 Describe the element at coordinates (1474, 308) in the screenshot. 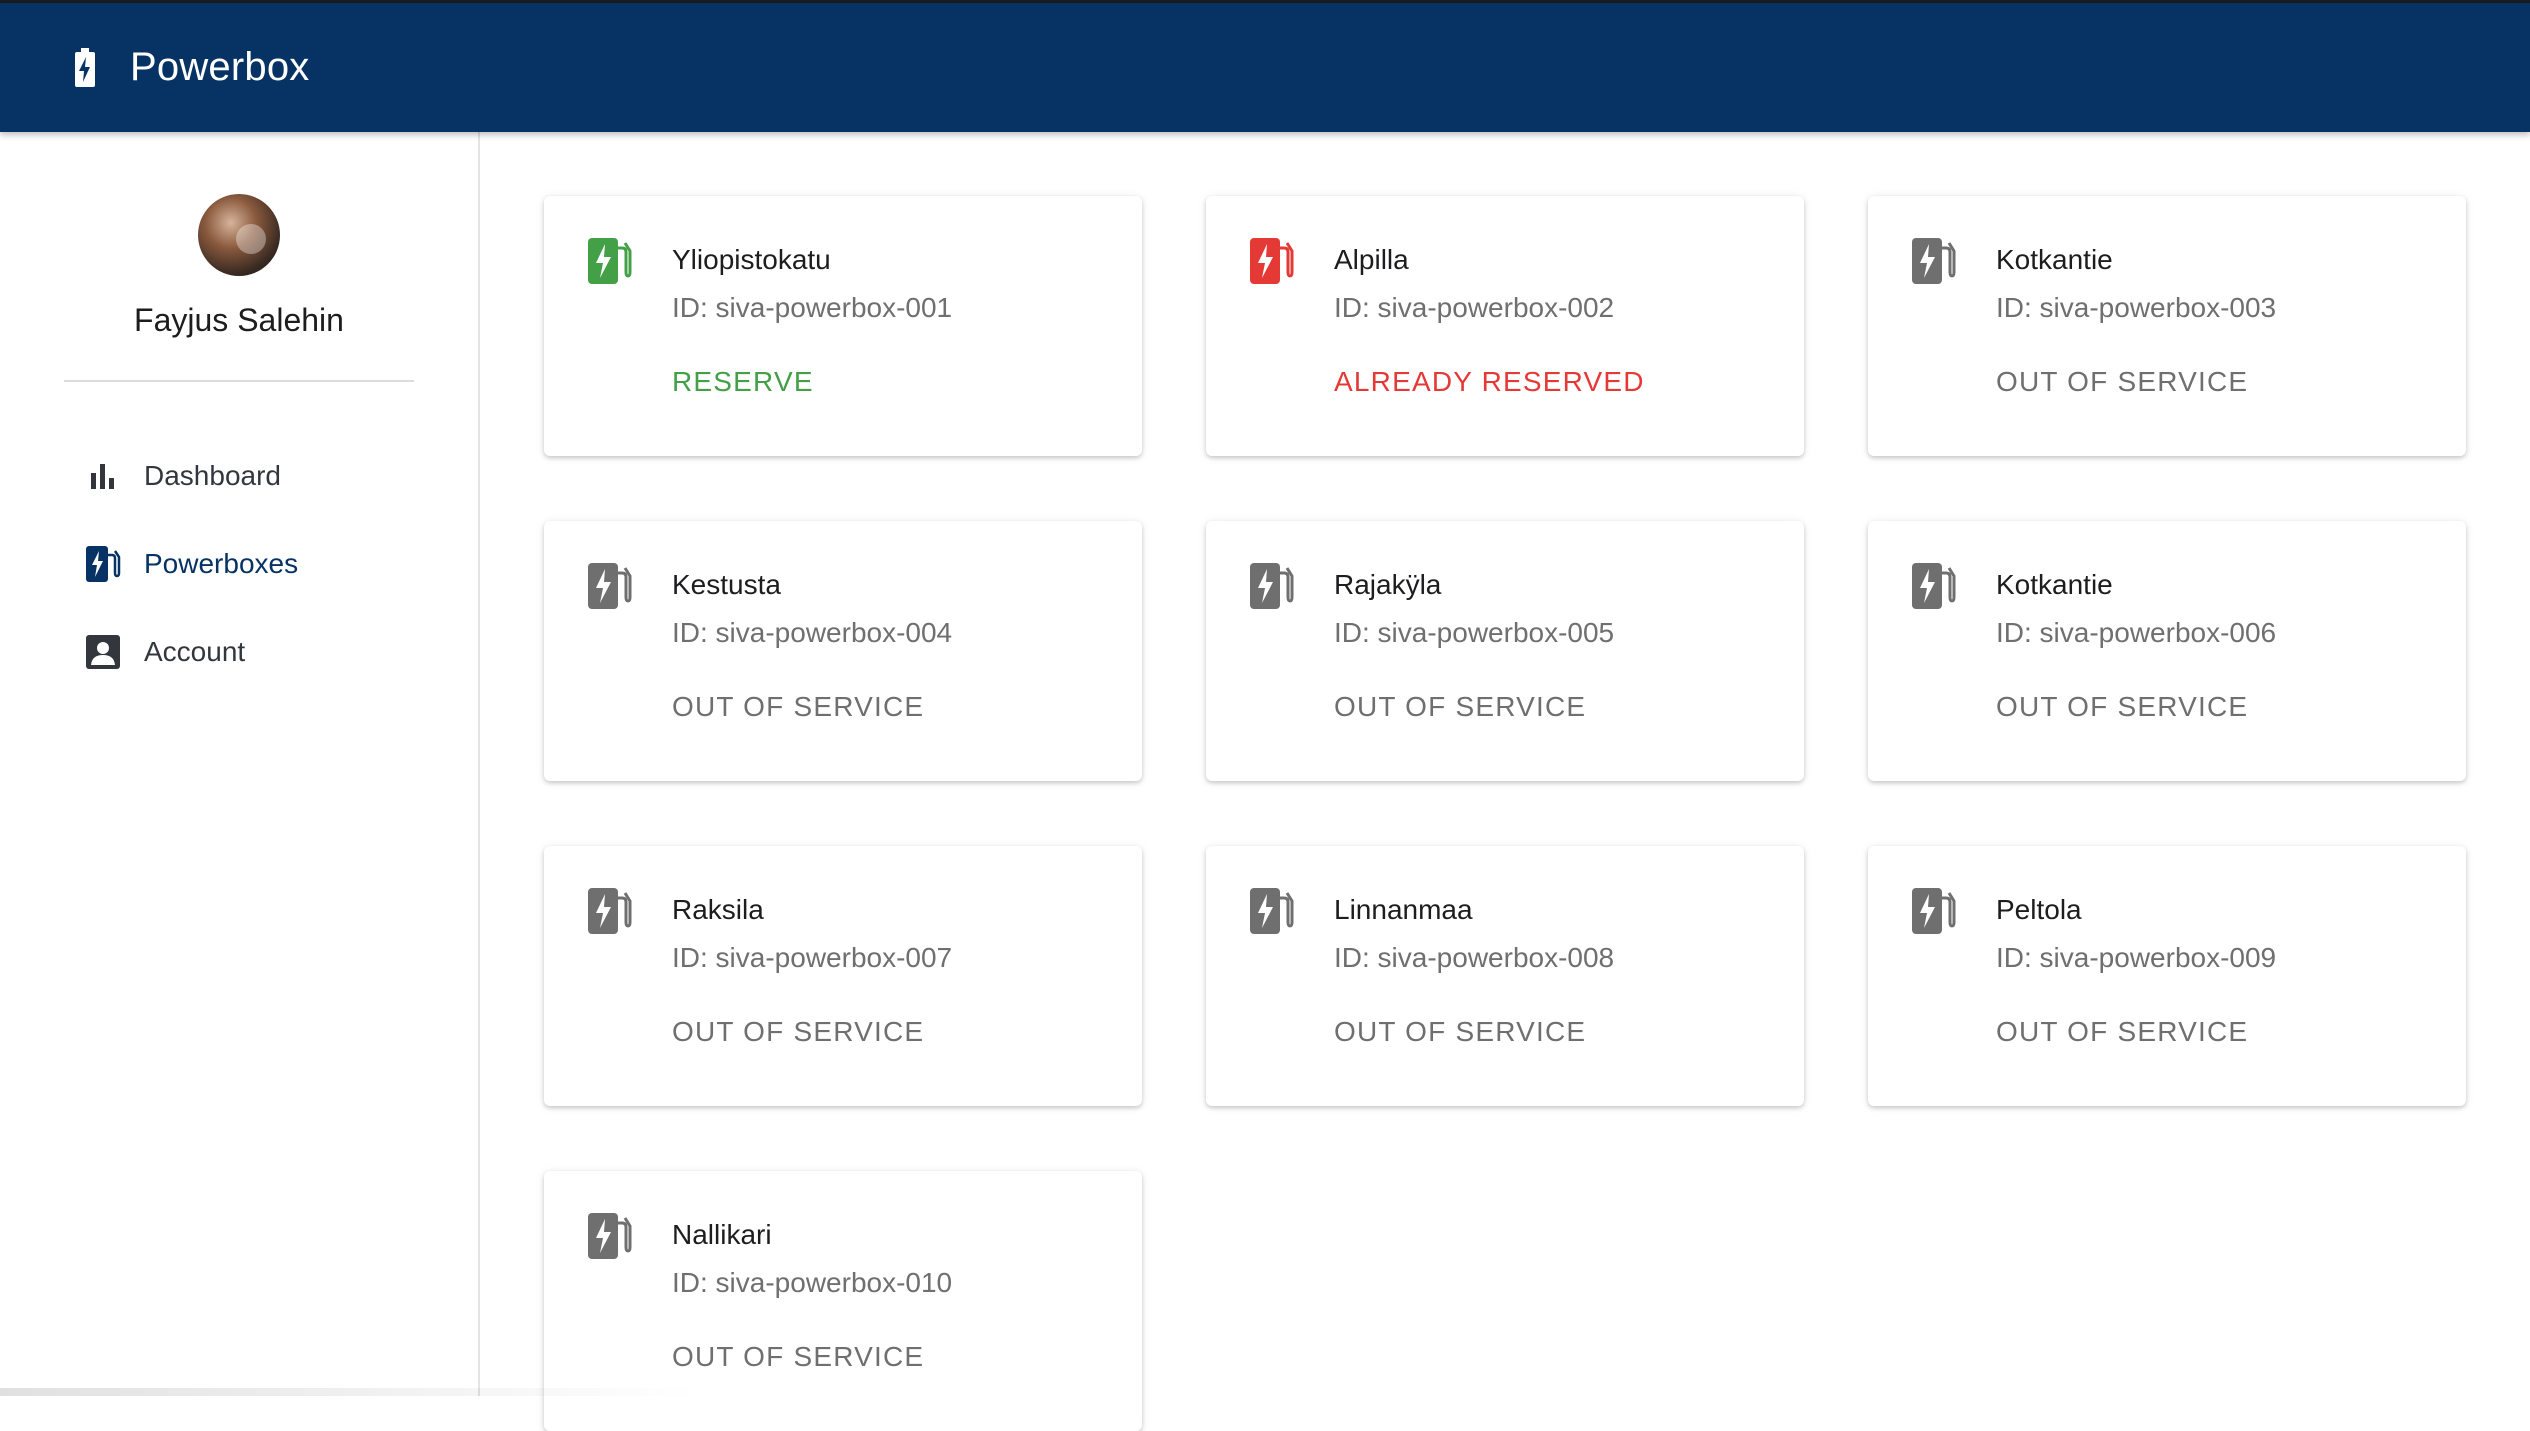

I see `powerbox-id: ID: siva-powerbox-002` at that location.